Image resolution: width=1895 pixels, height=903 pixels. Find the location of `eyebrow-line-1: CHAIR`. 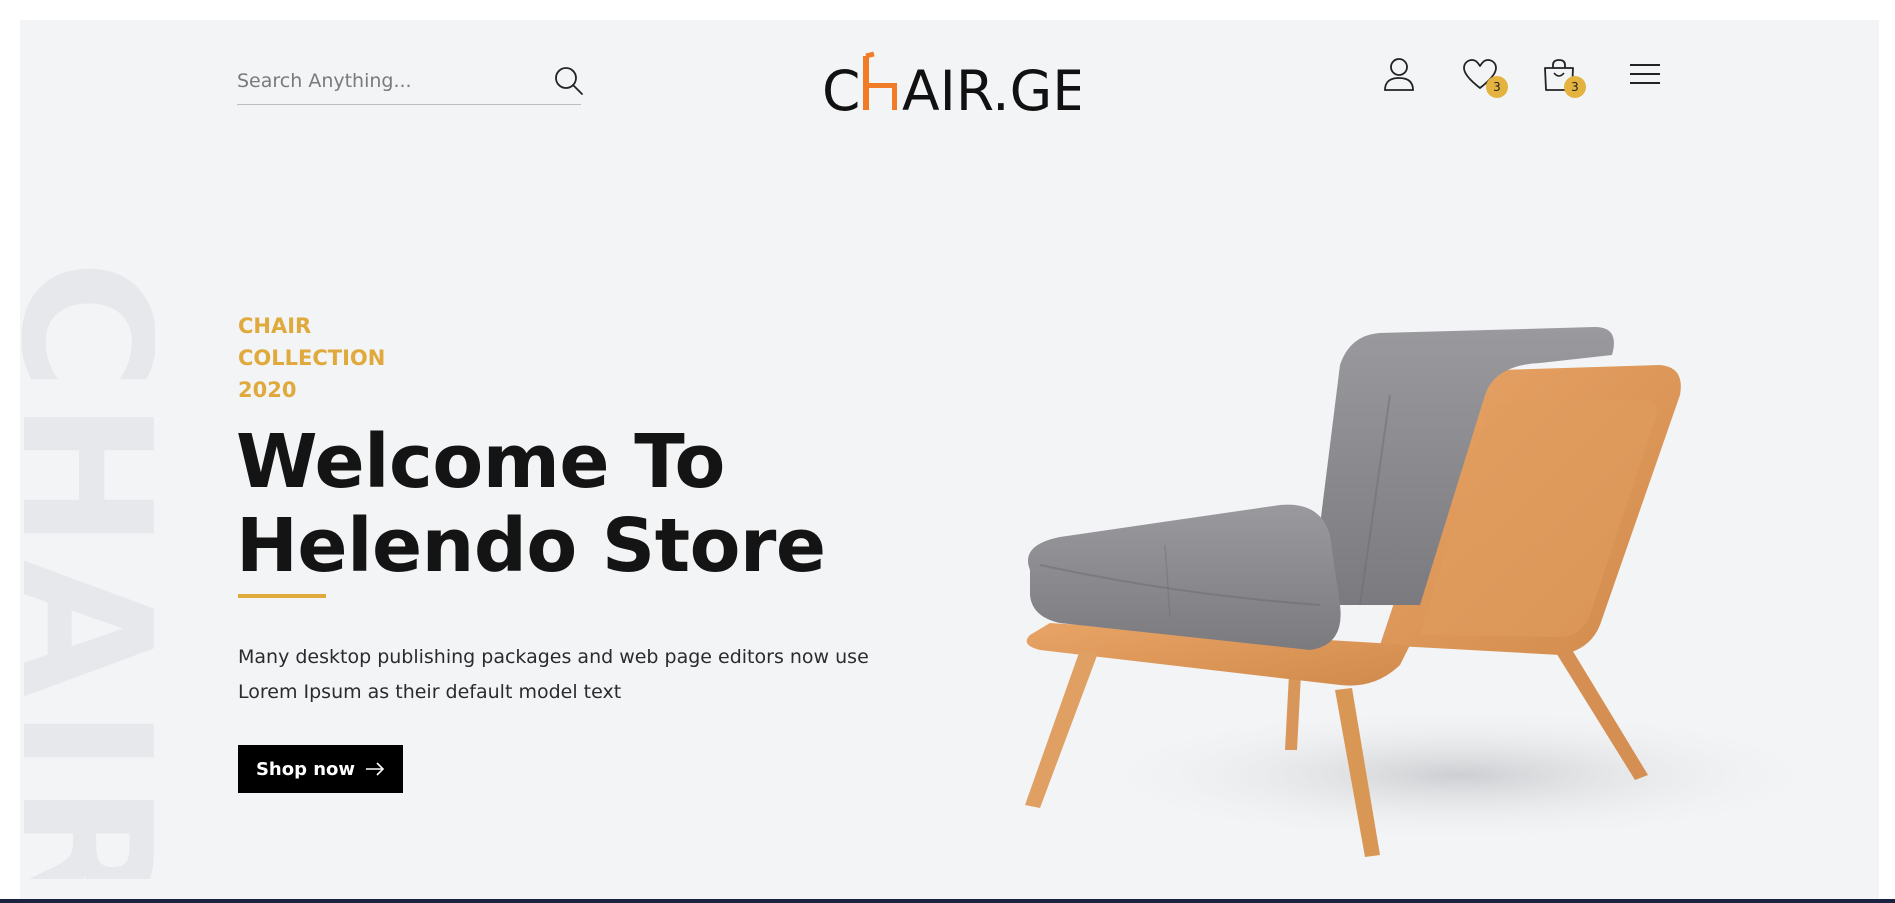

eyebrow-line-1: CHAIR is located at coordinates (275, 326).